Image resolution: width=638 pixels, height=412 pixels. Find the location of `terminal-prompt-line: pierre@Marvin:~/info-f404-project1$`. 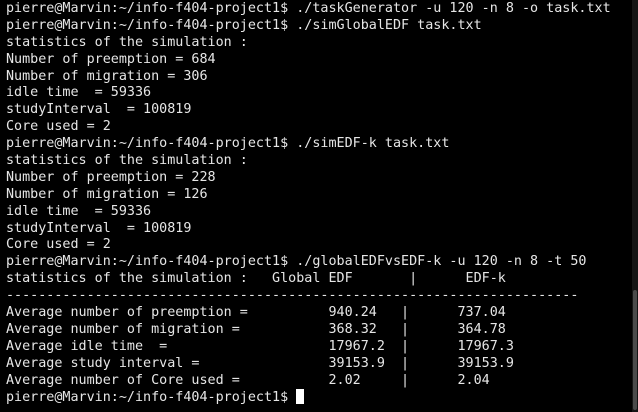

terminal-prompt-line: pierre@Marvin:~/info-f404-project1$ is located at coordinates (319, 397).